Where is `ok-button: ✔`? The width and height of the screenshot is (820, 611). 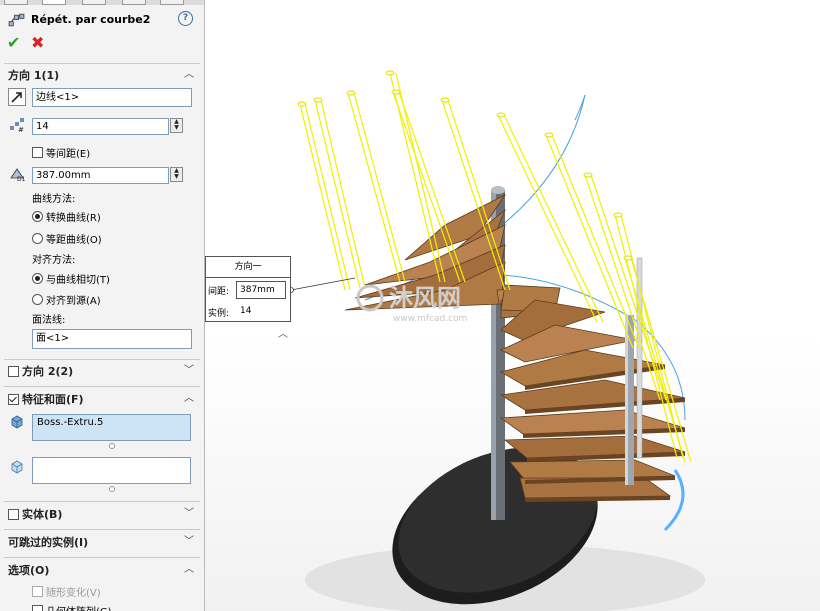 ok-button: ✔ is located at coordinates (13, 43).